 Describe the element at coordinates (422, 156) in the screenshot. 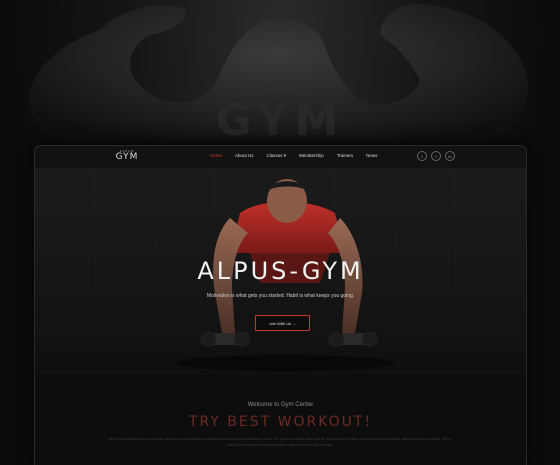

I see `twitter-icon: t` at that location.